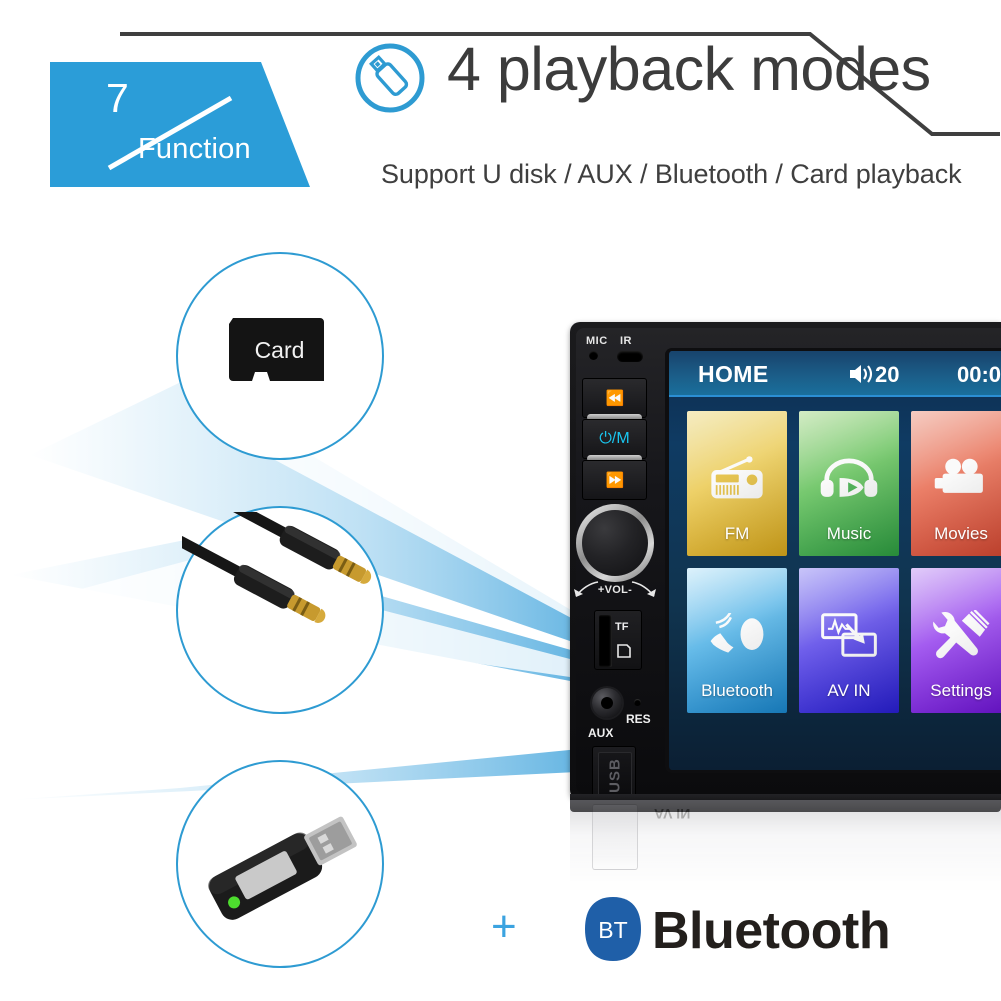 The width and height of the screenshot is (1001, 1001). I want to click on callout-label-card: Card, so click(279, 350).